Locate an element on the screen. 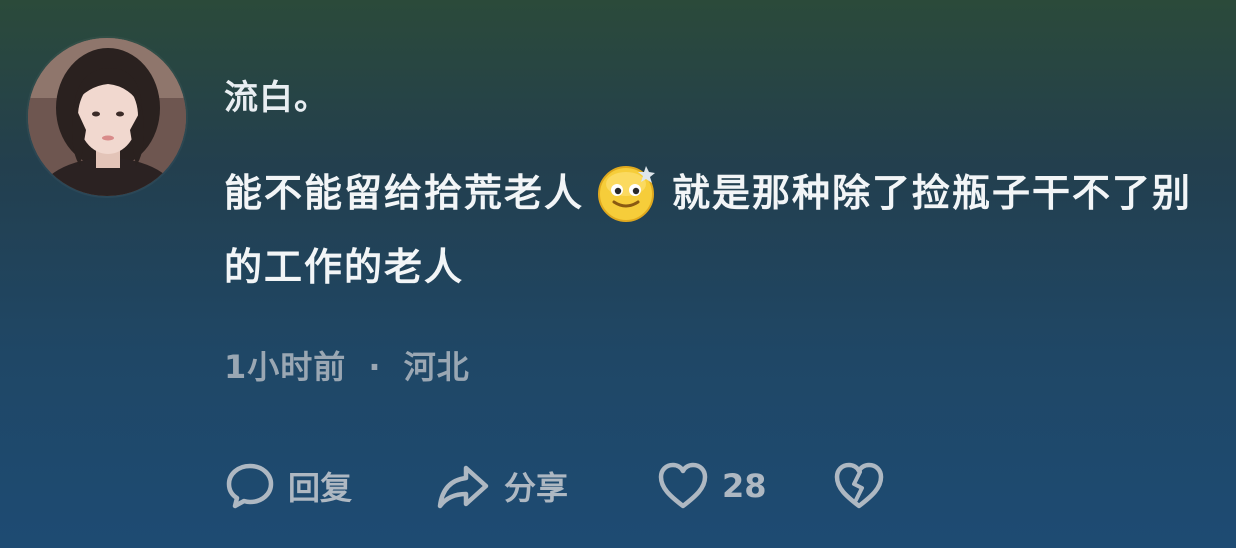 The width and height of the screenshot is (1236, 548). reply-button: 回复 is located at coordinates (329, 486).